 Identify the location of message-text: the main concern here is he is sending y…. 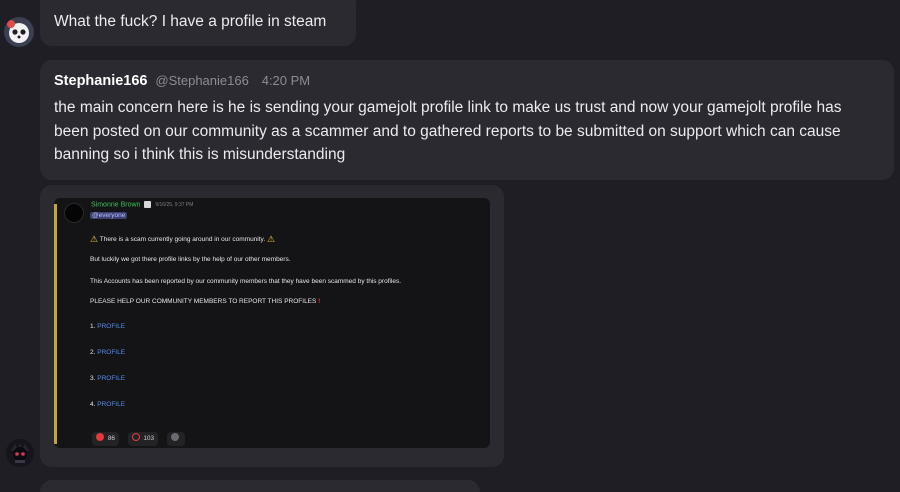
(448, 131).